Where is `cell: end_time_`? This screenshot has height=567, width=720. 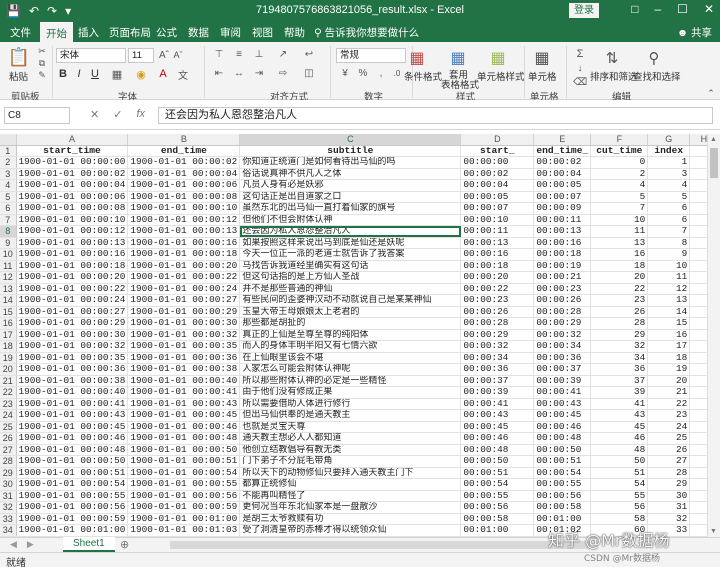
cell: end_time_ is located at coordinates (562, 151).